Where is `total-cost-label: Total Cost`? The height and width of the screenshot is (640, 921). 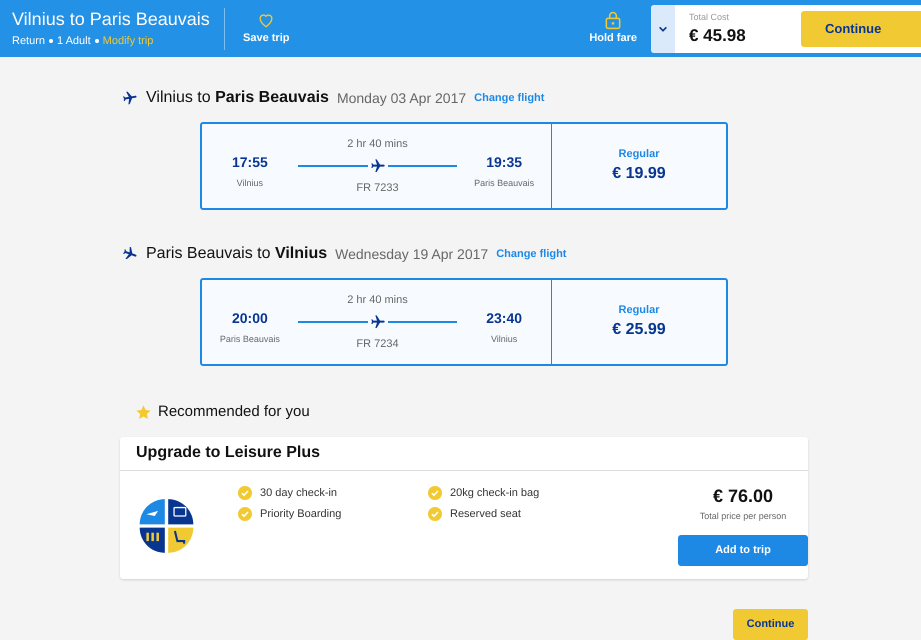 total-cost-label: Total Cost is located at coordinates (709, 17).